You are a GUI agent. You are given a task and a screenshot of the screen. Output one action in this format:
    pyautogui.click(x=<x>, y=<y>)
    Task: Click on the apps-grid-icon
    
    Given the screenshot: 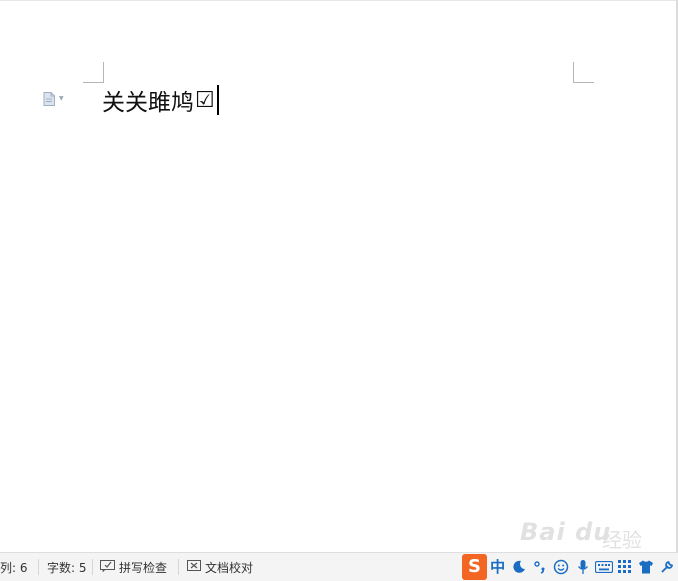 What is the action you would take?
    pyautogui.click(x=624, y=567)
    